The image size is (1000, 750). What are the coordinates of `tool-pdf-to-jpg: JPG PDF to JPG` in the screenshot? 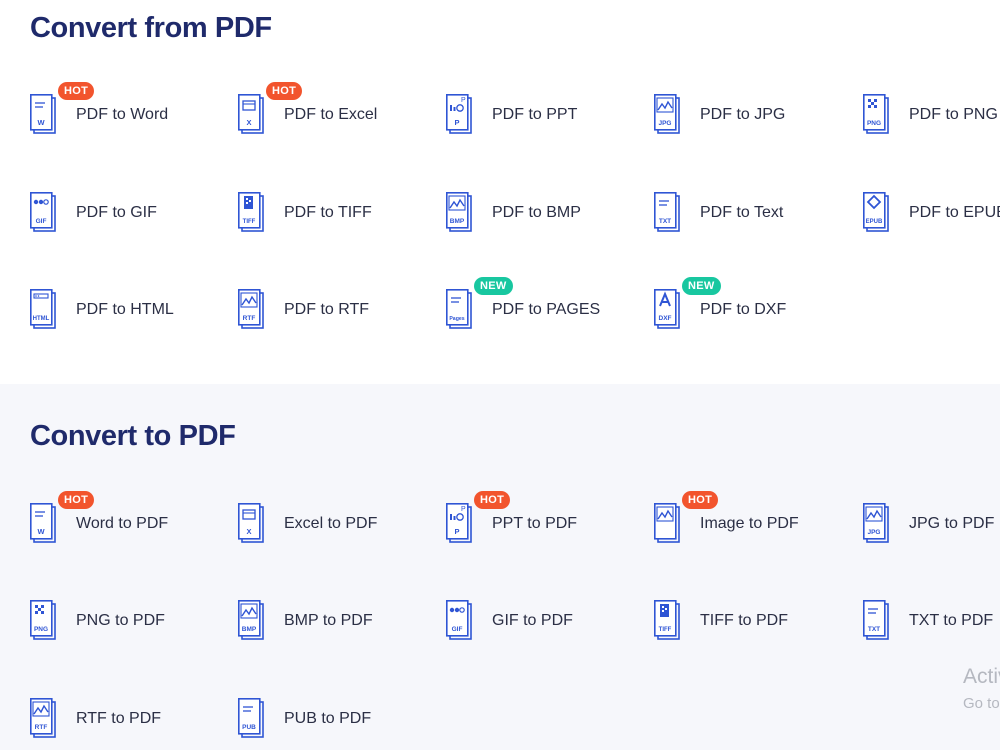 It's located at (754, 115).